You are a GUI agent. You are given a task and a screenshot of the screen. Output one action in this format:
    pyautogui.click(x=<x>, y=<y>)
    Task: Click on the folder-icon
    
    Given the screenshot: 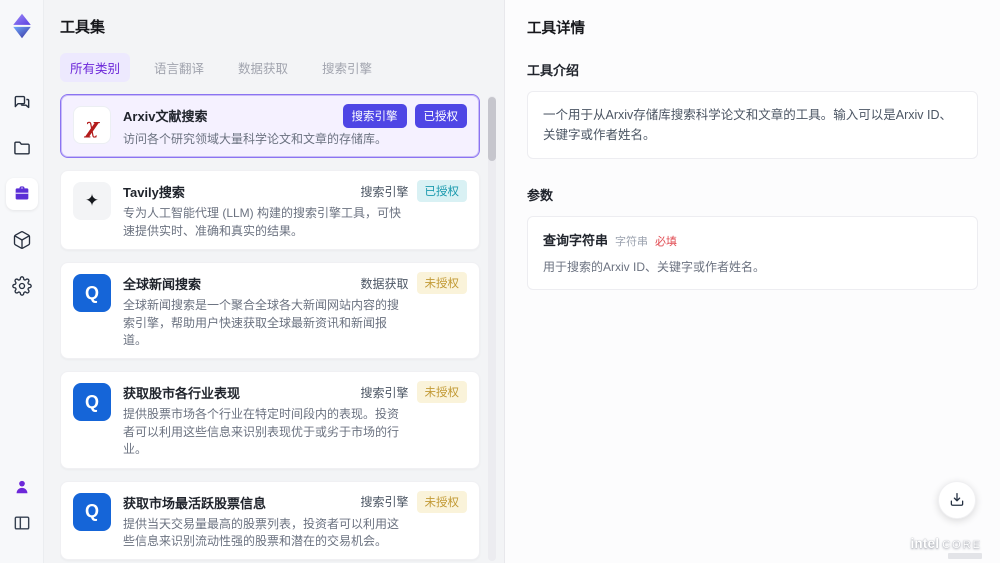 What is the action you would take?
    pyautogui.click(x=21, y=148)
    